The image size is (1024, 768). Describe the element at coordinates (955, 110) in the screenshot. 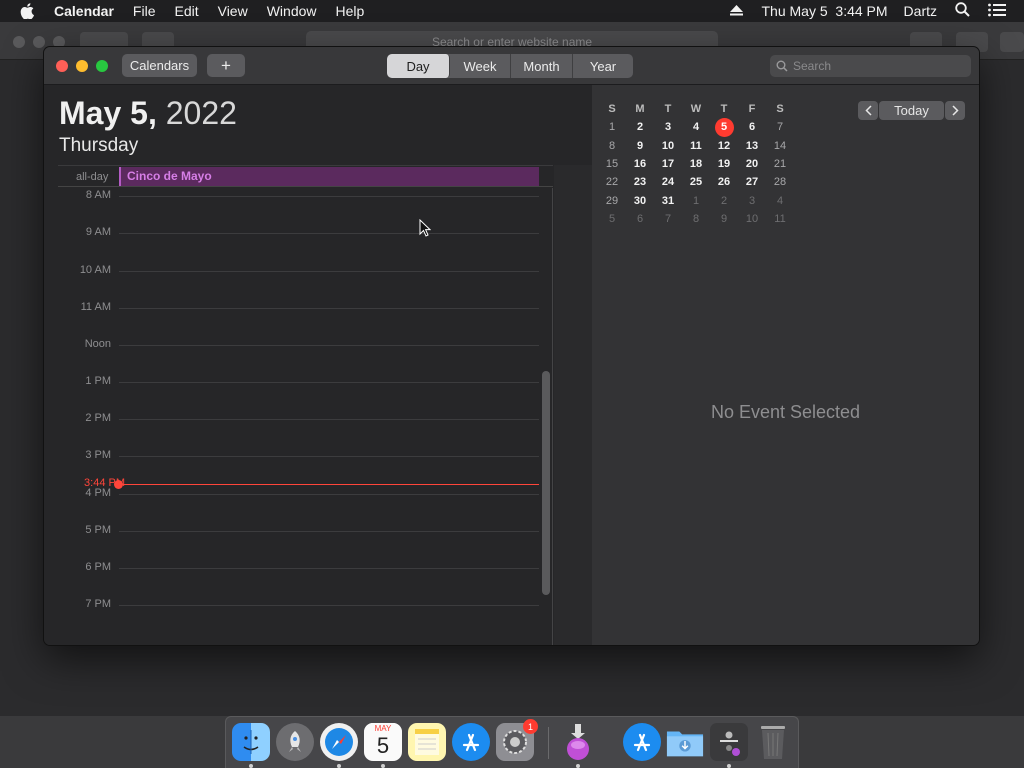

I see `next-month-button` at that location.